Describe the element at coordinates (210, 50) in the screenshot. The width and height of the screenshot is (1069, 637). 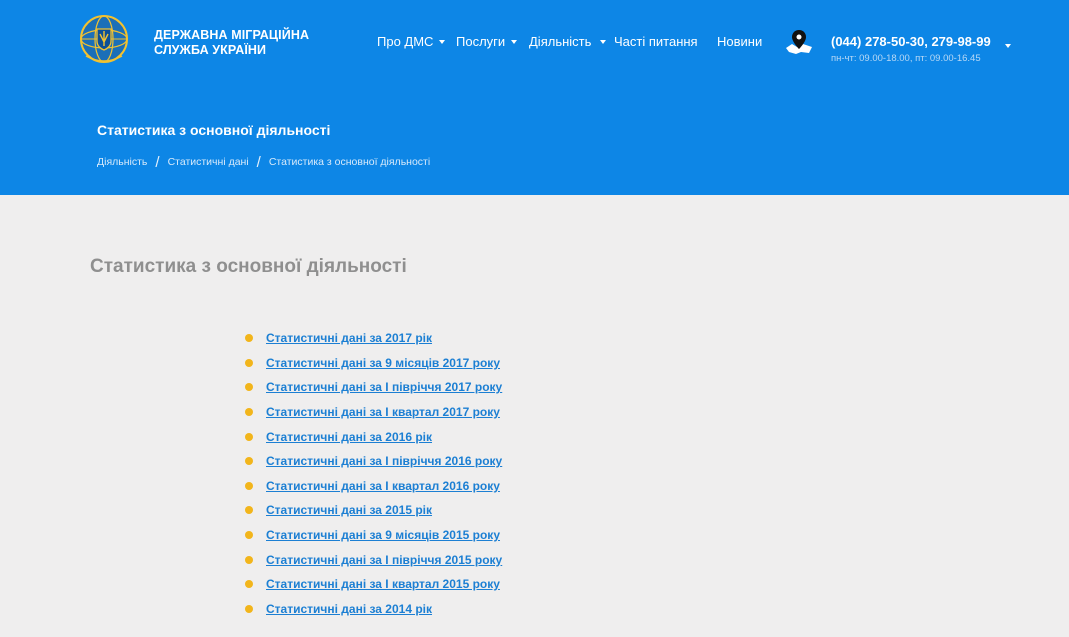
I see `brand-line-2: СЛУЖБА УКРАЇНИ` at that location.